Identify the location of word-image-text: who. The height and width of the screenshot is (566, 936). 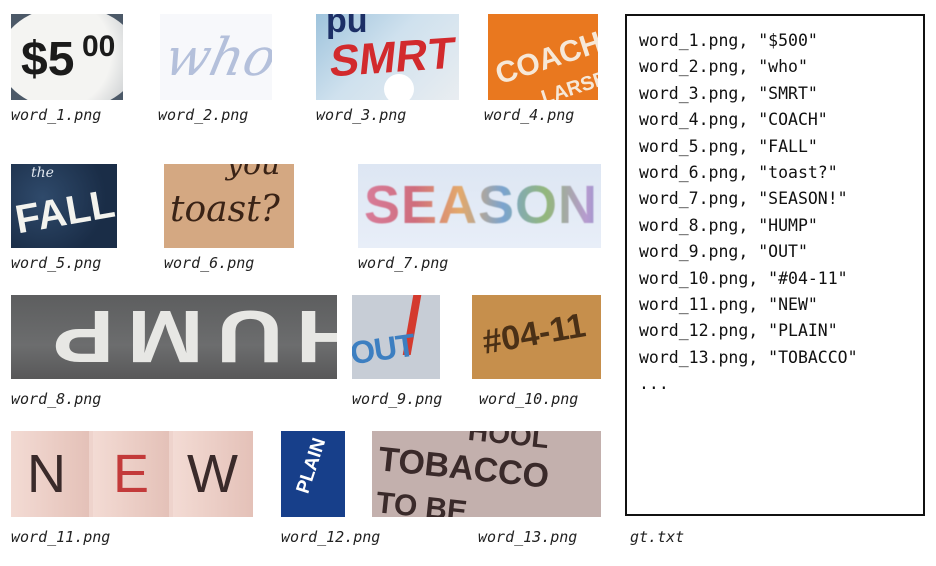
(216, 58).